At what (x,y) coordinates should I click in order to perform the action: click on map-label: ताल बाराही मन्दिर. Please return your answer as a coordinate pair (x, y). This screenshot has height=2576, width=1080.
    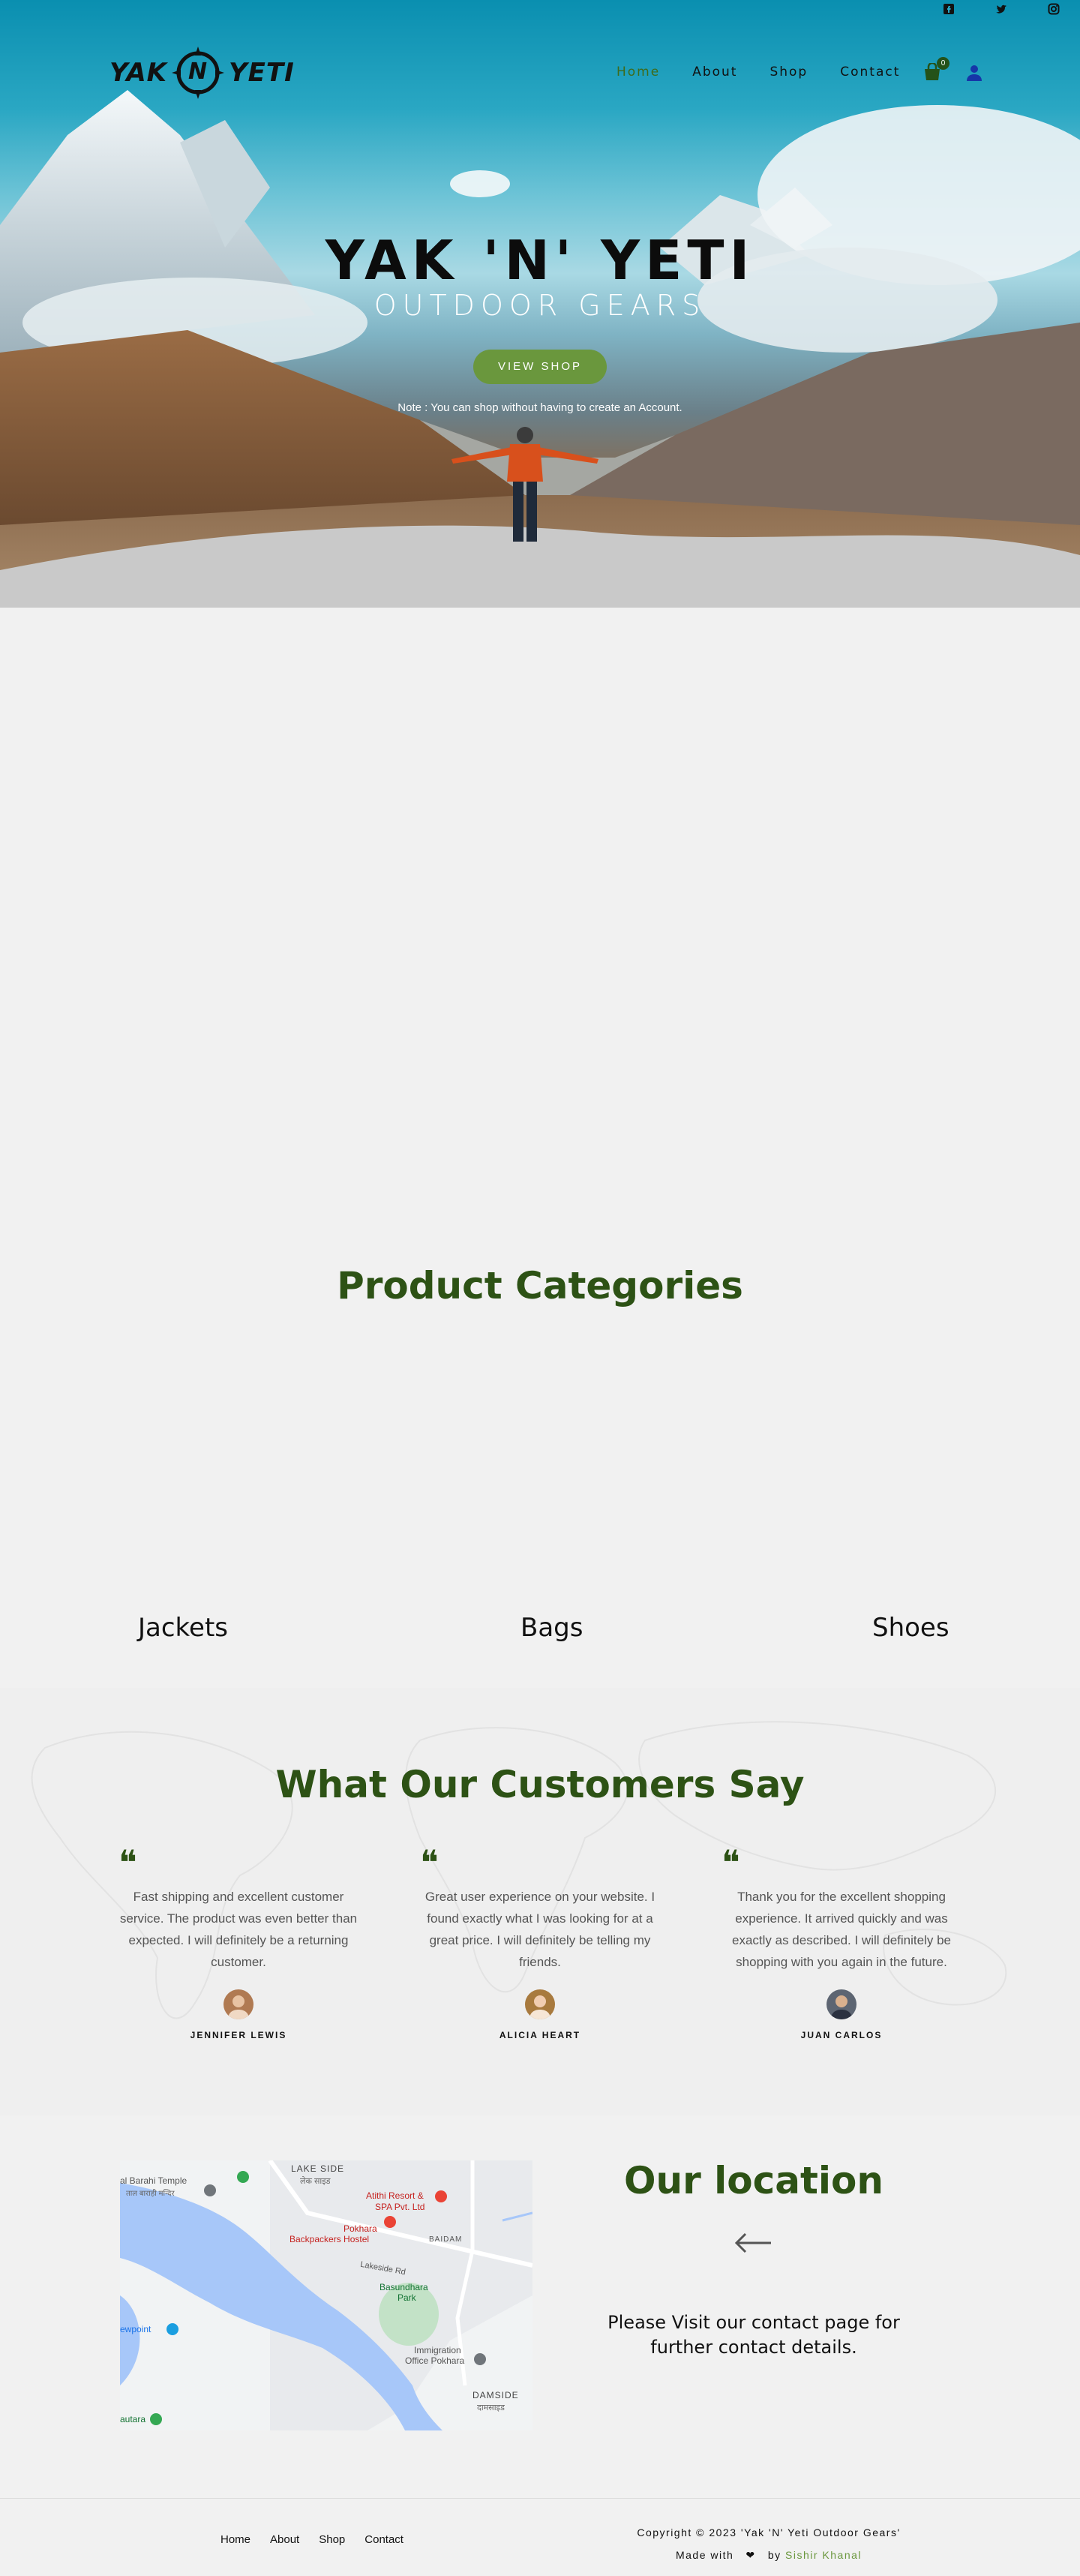
    Looking at the image, I should click on (150, 2194).